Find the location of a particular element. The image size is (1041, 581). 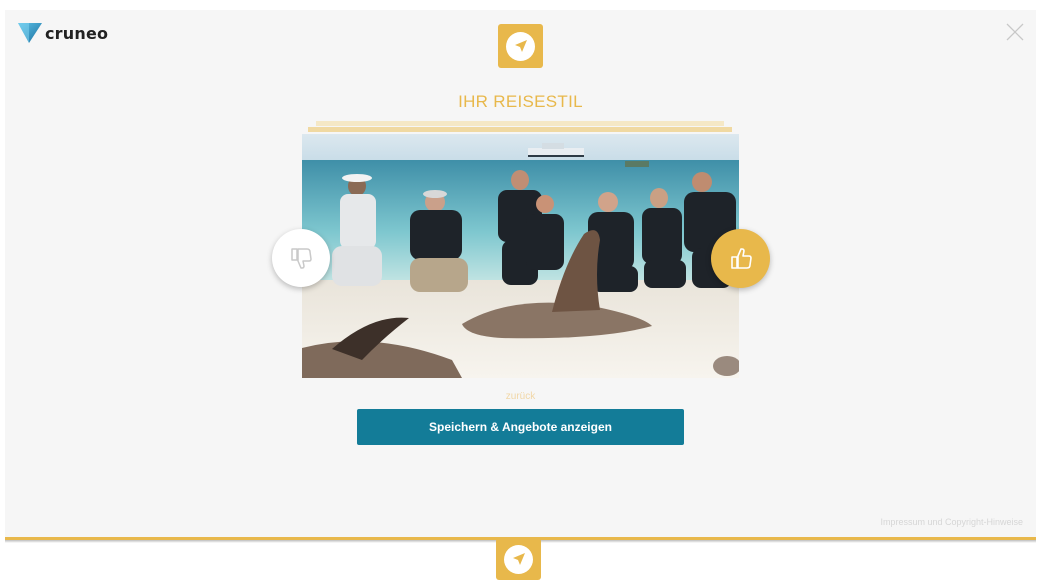

card-stack-back is located at coordinates (520, 123).